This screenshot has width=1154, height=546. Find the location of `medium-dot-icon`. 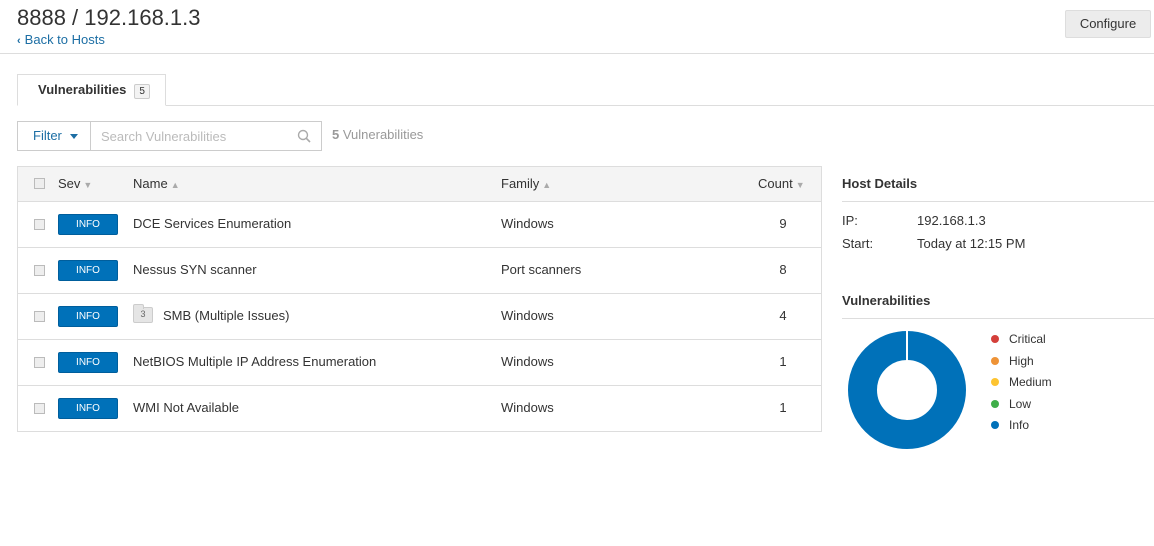

medium-dot-icon is located at coordinates (995, 382).